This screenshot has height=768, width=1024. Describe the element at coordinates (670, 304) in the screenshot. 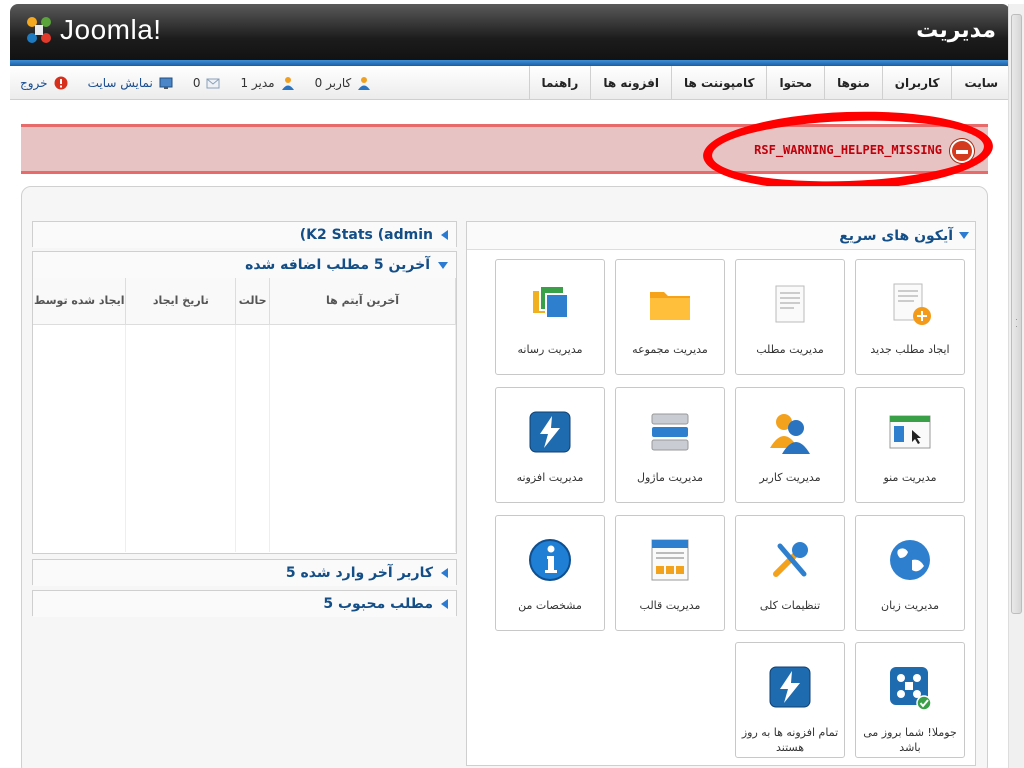

I see `folder-icon` at that location.